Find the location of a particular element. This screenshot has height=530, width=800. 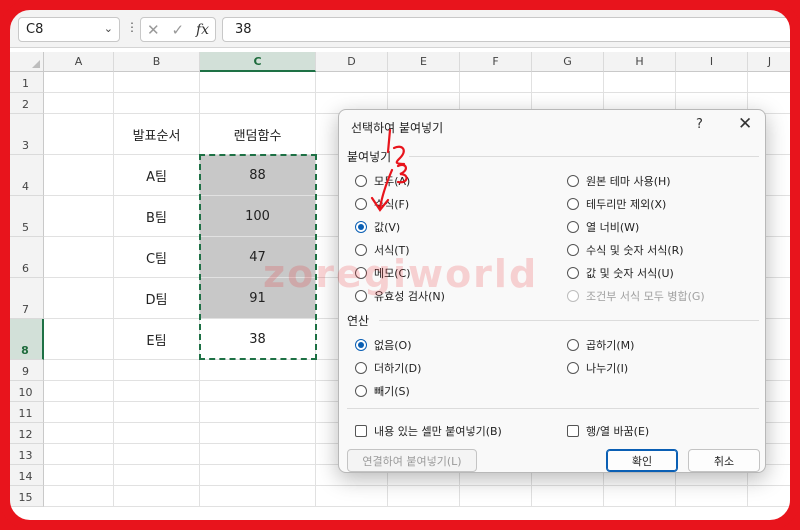

cell-b5: B팀 is located at coordinates (157, 216).